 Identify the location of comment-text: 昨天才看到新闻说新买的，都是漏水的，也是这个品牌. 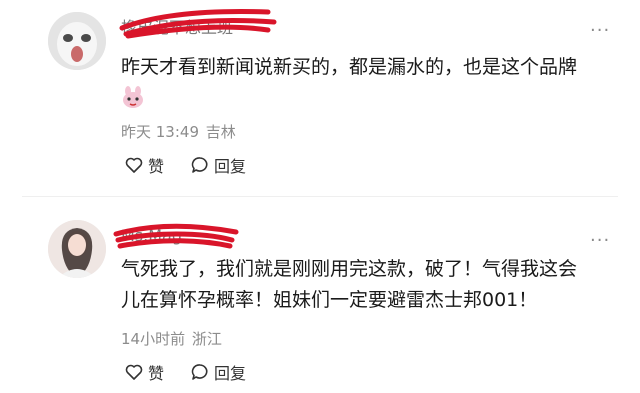
(349, 67).